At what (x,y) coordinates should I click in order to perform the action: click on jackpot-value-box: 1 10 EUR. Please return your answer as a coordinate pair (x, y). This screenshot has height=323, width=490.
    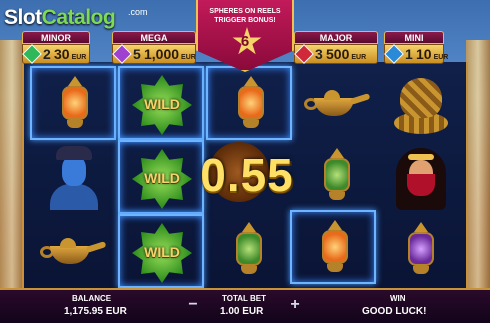
    Looking at the image, I should click on (416, 54).